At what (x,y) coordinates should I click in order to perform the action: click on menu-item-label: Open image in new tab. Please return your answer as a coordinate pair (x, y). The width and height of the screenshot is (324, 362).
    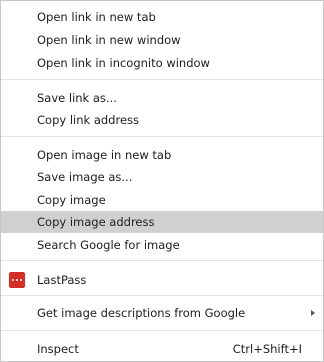
    Looking at the image, I should click on (104, 155).